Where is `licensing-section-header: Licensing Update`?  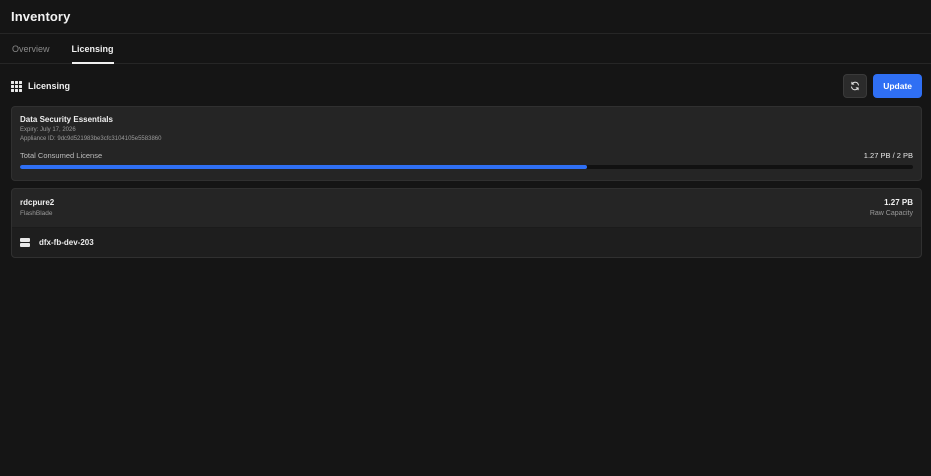
licensing-section-header: Licensing Update is located at coordinates (465, 86).